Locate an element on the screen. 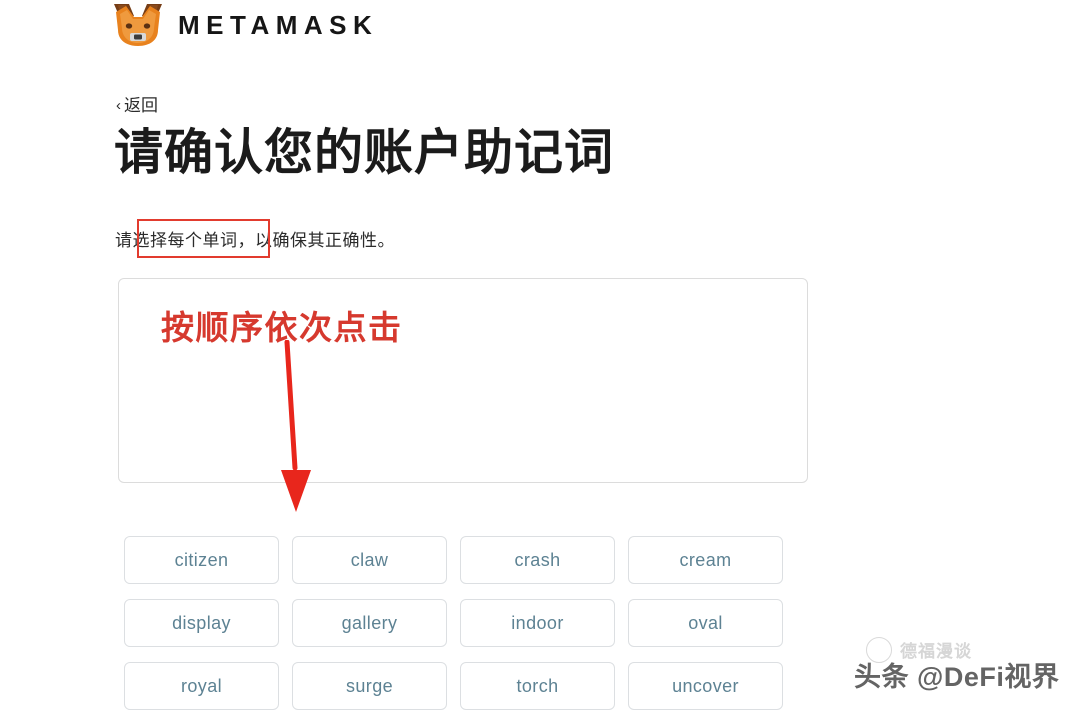  watermark-sub-text: 德福漫谈 is located at coordinates (936, 651).